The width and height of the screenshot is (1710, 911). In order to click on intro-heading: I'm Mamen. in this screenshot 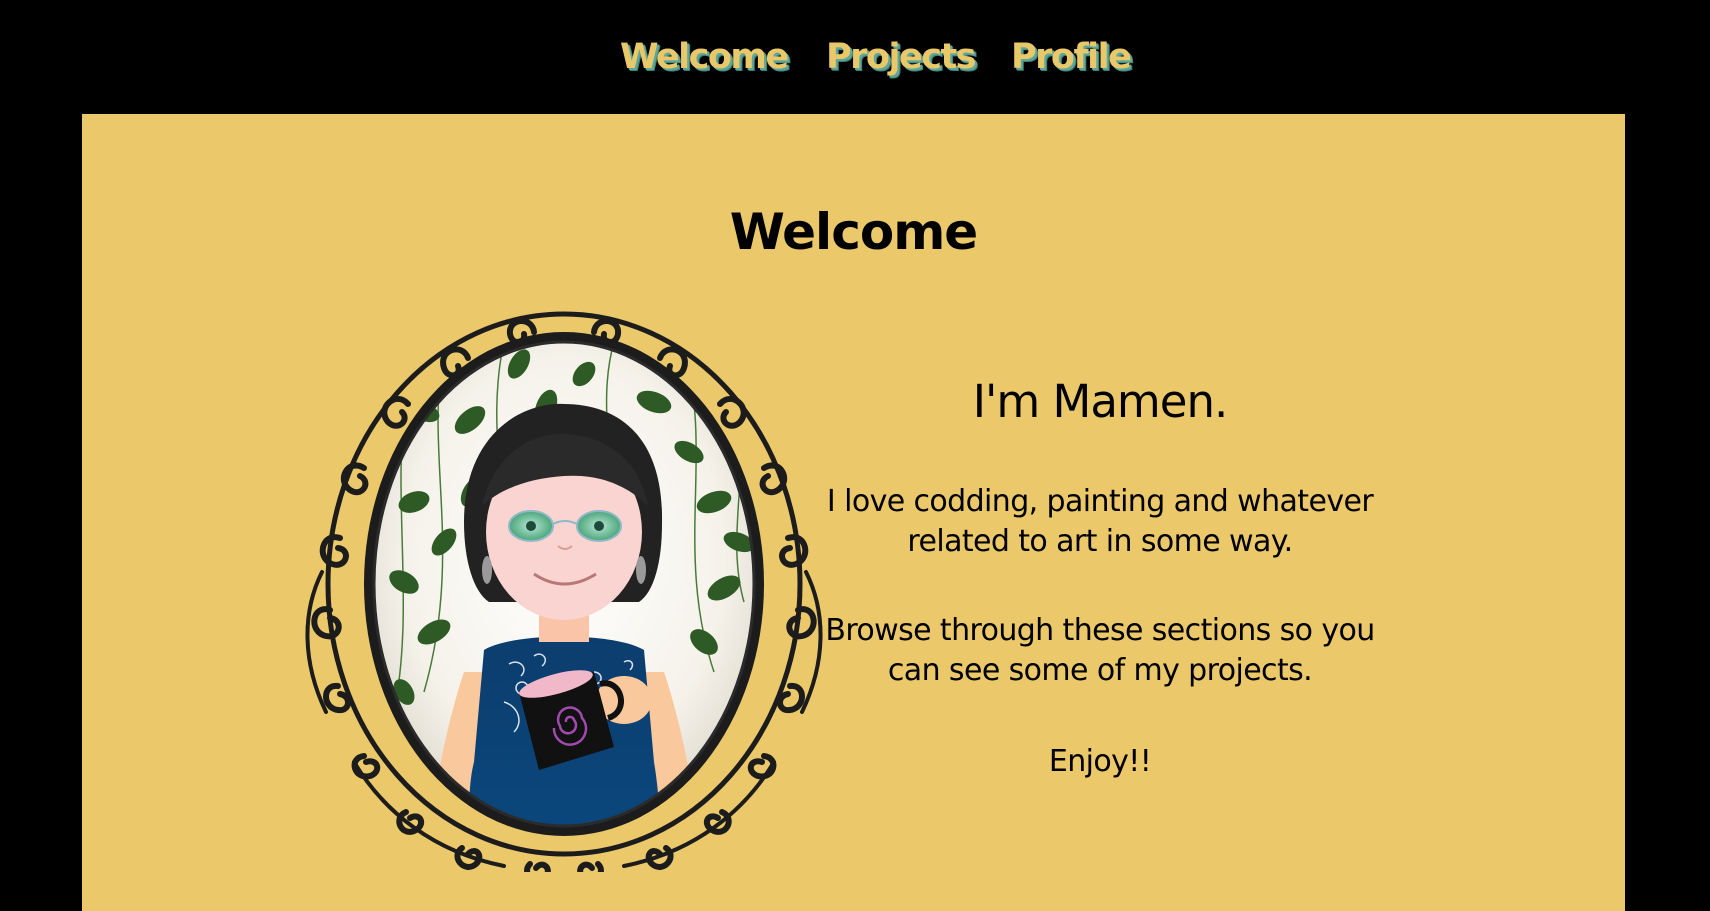, I will do `click(1100, 401)`.